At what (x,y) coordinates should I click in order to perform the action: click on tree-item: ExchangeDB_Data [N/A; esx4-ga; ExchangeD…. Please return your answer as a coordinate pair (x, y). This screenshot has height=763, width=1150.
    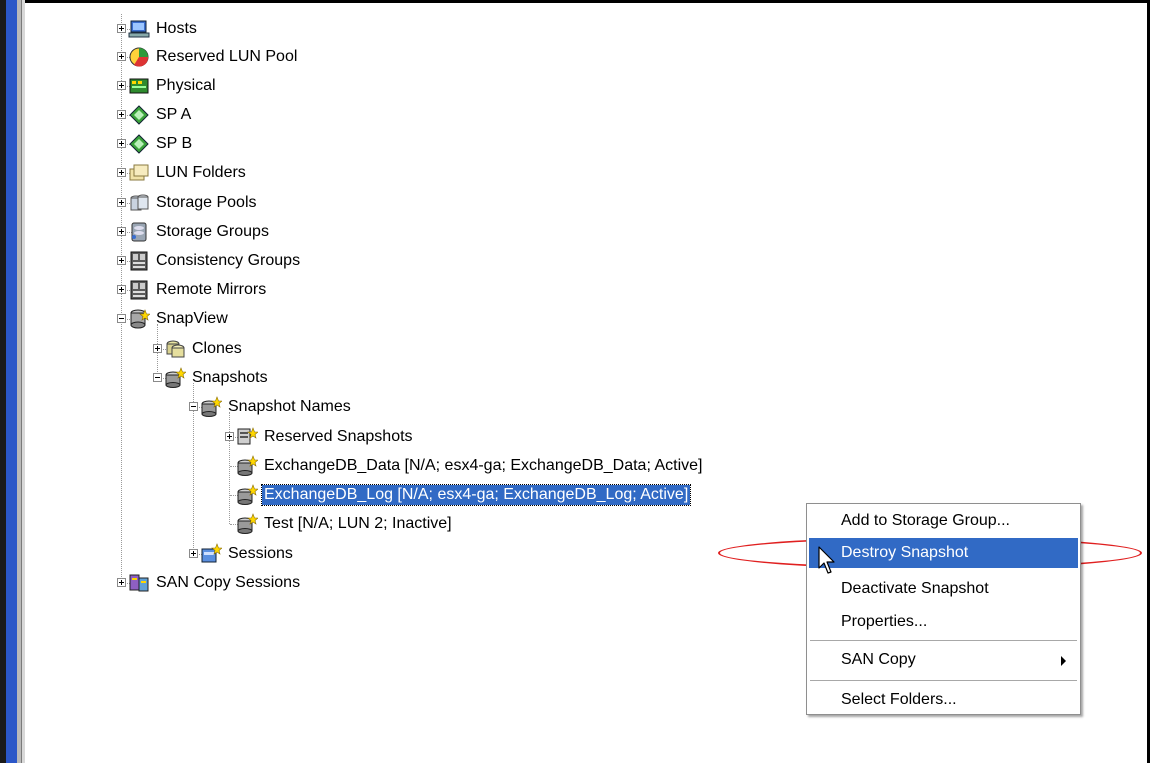
    Looking at the image, I should click on (470, 466).